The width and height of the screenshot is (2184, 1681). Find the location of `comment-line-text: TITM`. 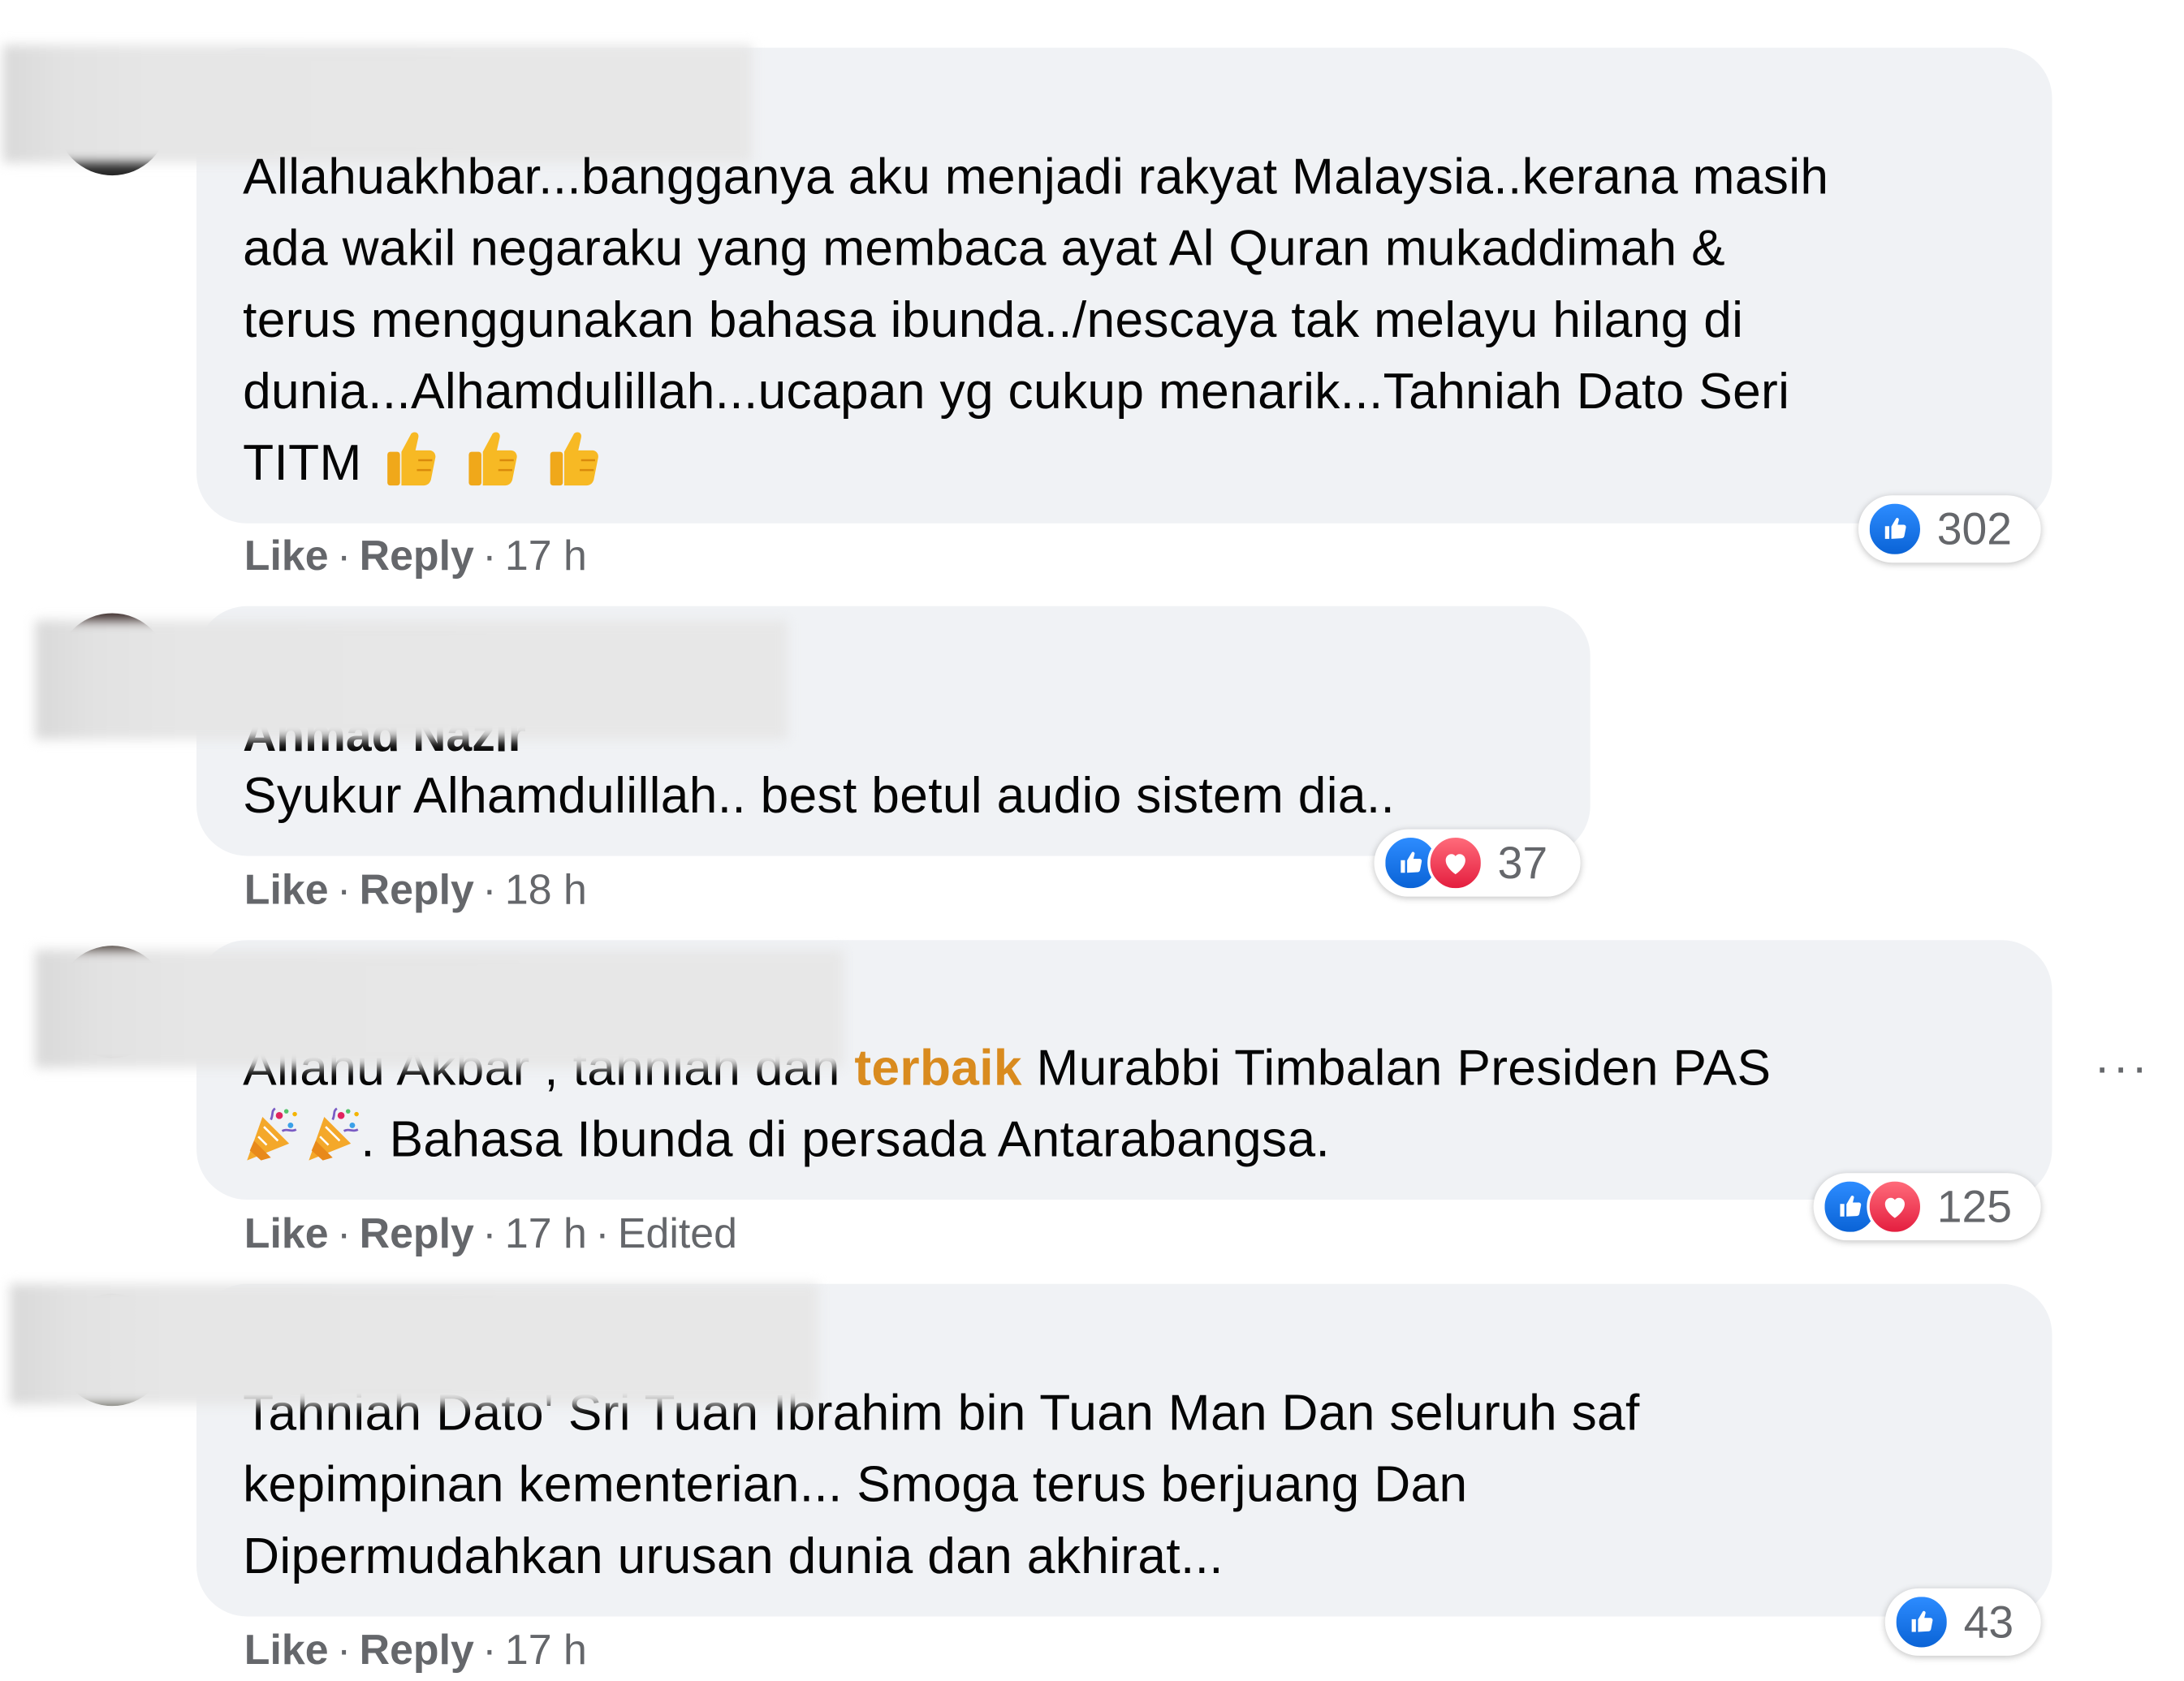

comment-line-text: TITM is located at coordinates (302, 462).